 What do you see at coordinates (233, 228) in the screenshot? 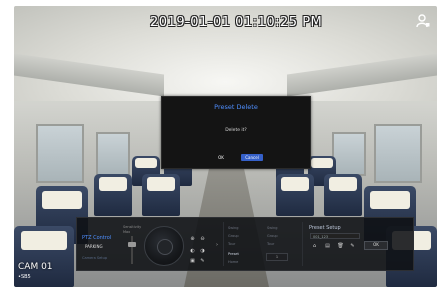
I see `option-swing: Swing` at bounding box center [233, 228].